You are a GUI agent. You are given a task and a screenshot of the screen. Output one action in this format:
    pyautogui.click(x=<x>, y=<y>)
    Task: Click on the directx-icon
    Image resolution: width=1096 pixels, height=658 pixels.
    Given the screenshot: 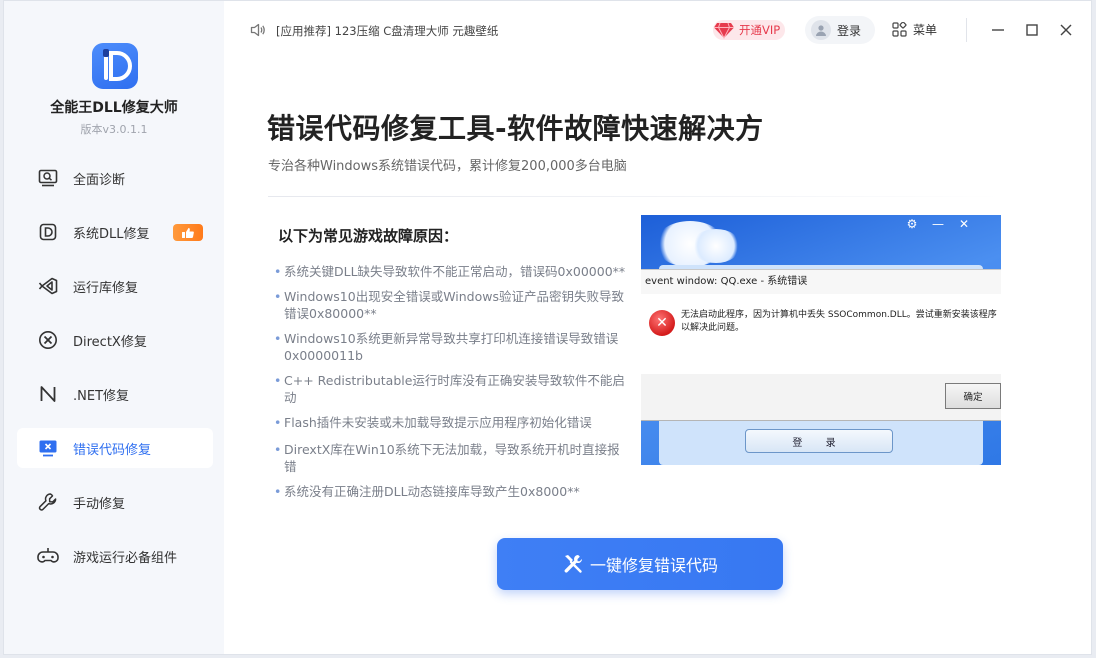 What is the action you would take?
    pyautogui.click(x=48, y=340)
    